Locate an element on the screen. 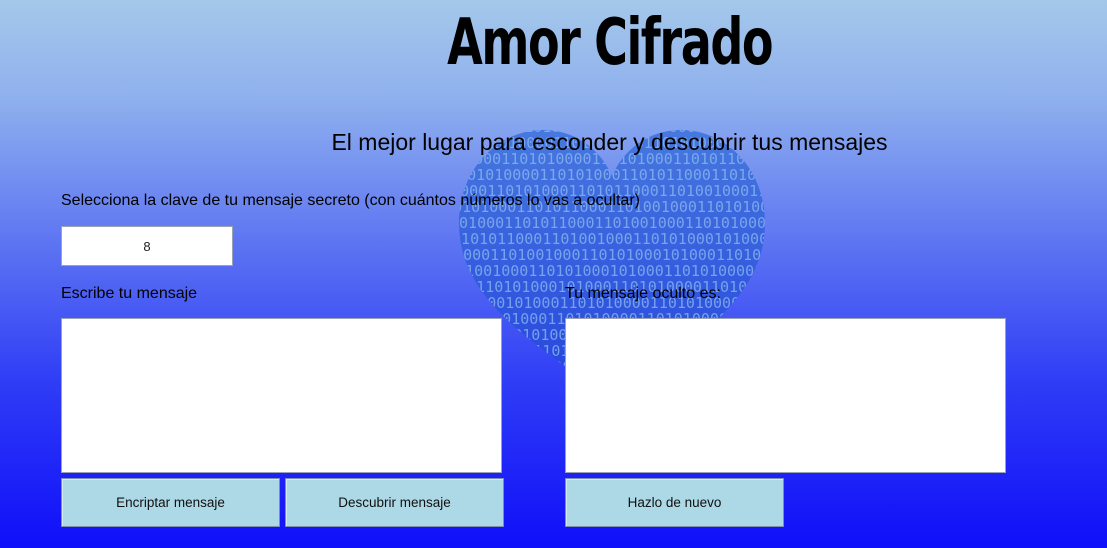  hidden-message-label: Tu mensaje oculto es: is located at coordinates (643, 293).